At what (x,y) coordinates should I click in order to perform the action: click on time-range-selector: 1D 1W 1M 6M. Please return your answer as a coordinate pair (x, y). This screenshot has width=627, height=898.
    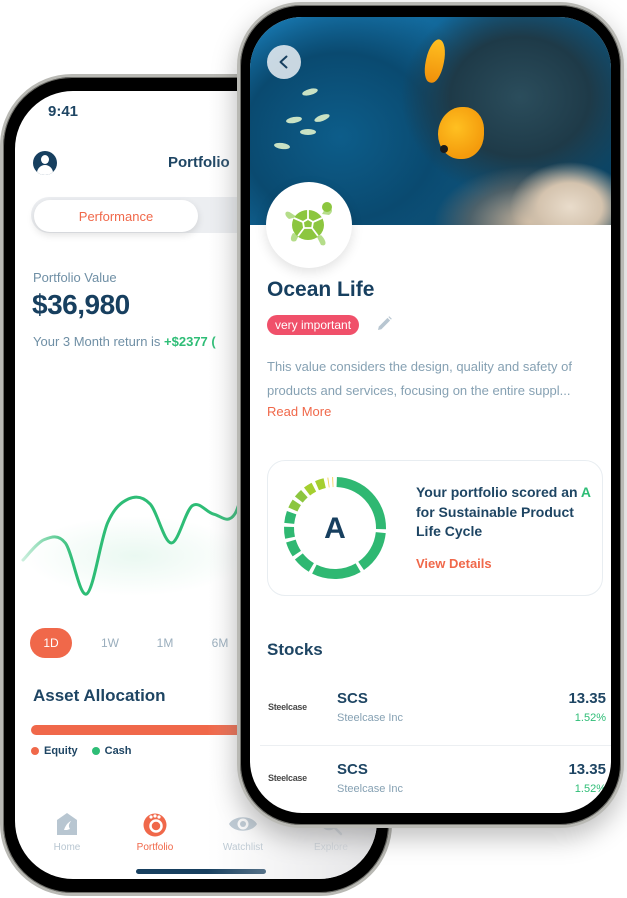
    Looking at the image, I should click on (139, 643).